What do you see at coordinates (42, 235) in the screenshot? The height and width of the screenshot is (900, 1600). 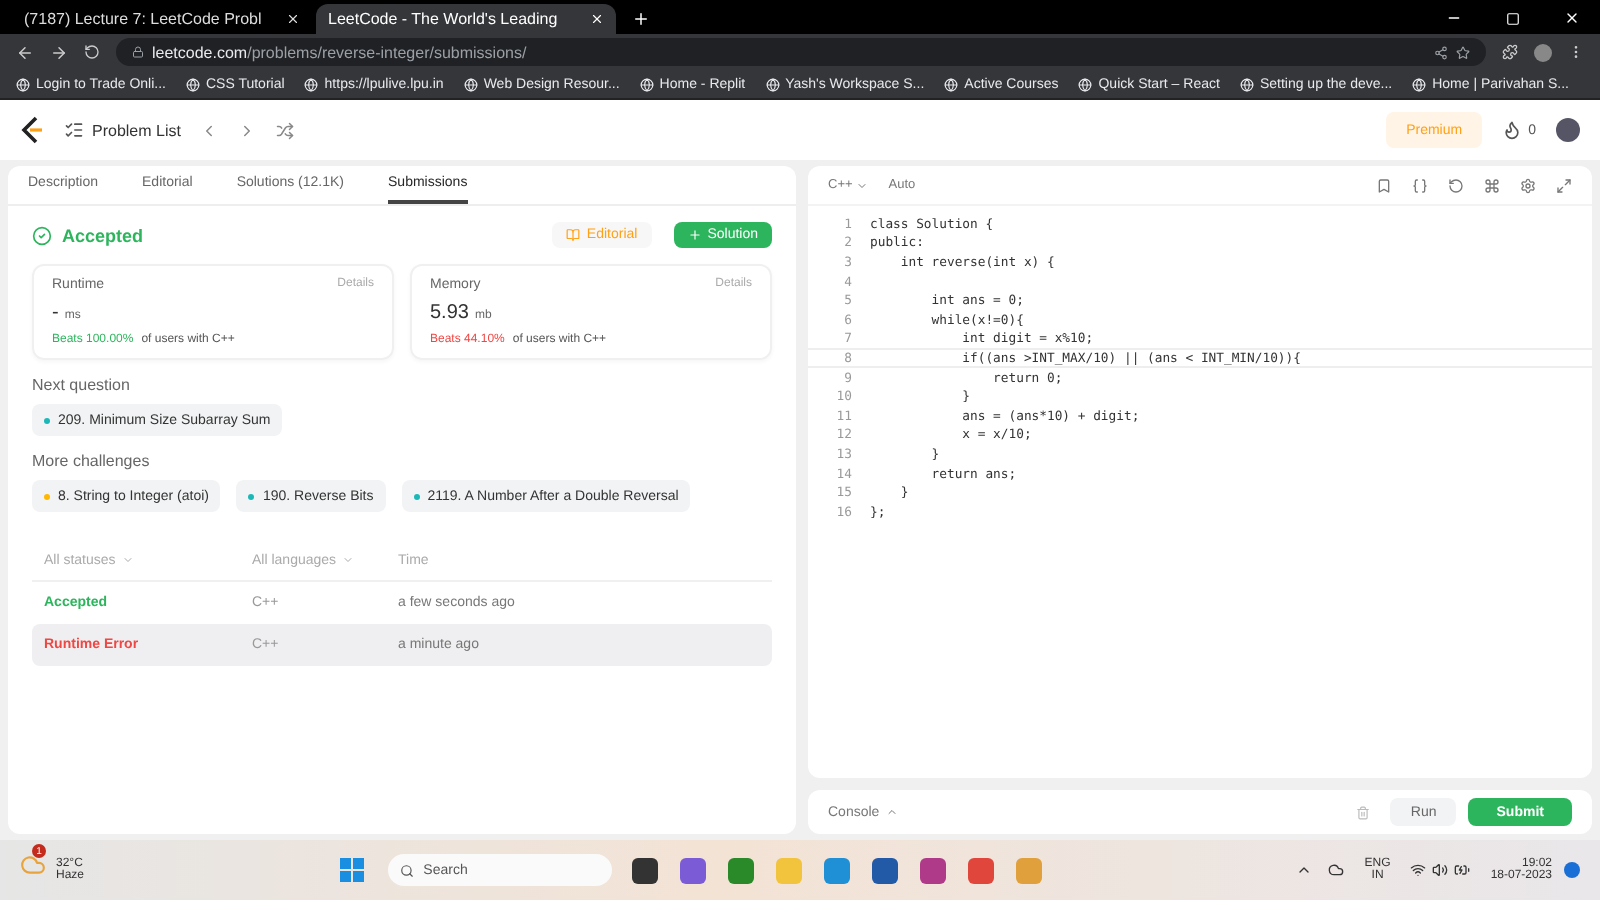 I see `check-icon` at bounding box center [42, 235].